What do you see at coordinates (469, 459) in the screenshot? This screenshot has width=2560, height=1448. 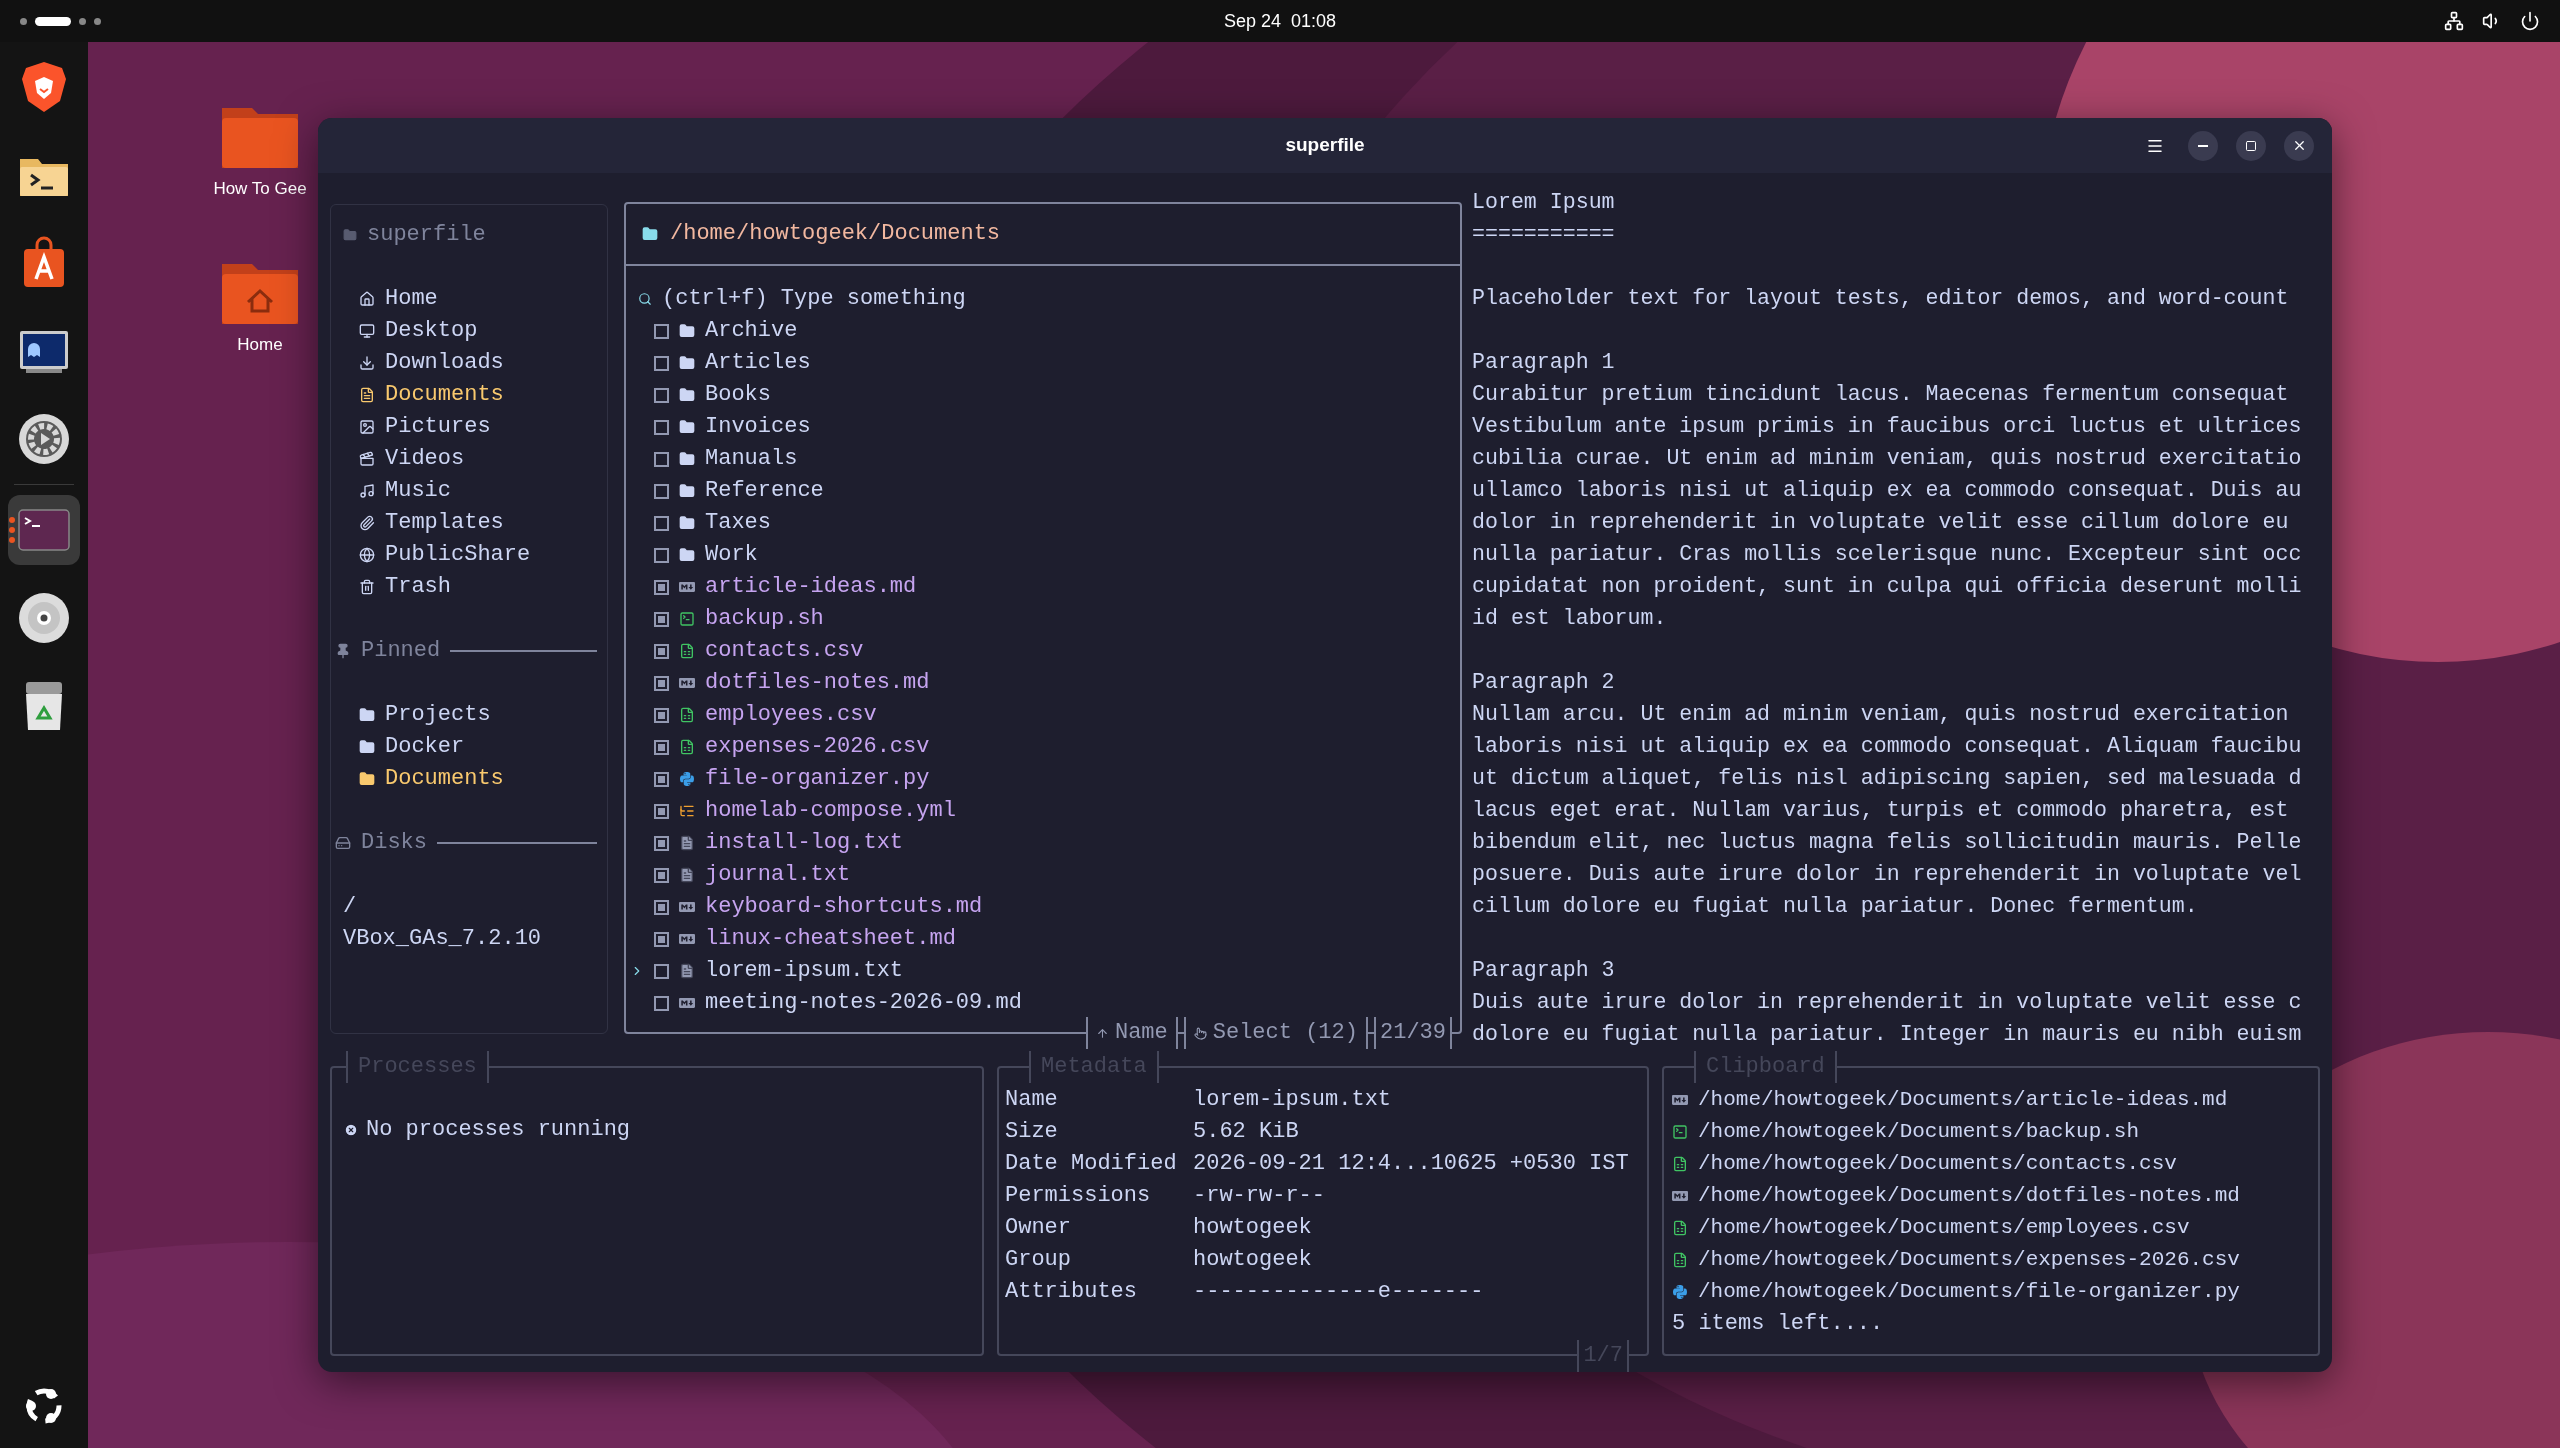 I see `sidebar-item: Videos` at bounding box center [469, 459].